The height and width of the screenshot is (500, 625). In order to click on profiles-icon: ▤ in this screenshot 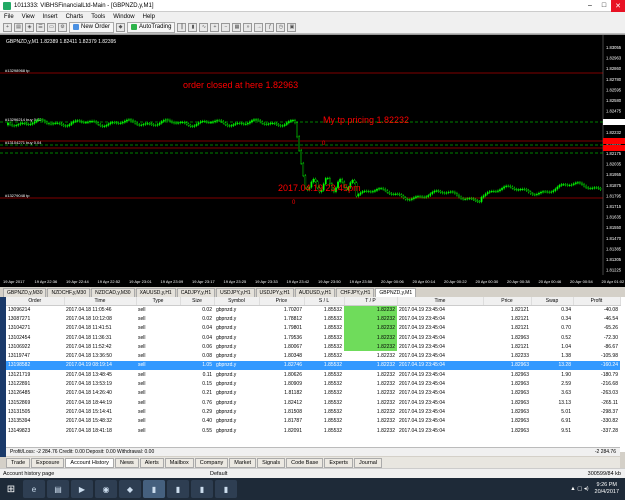, I will do `click(18, 27)`.